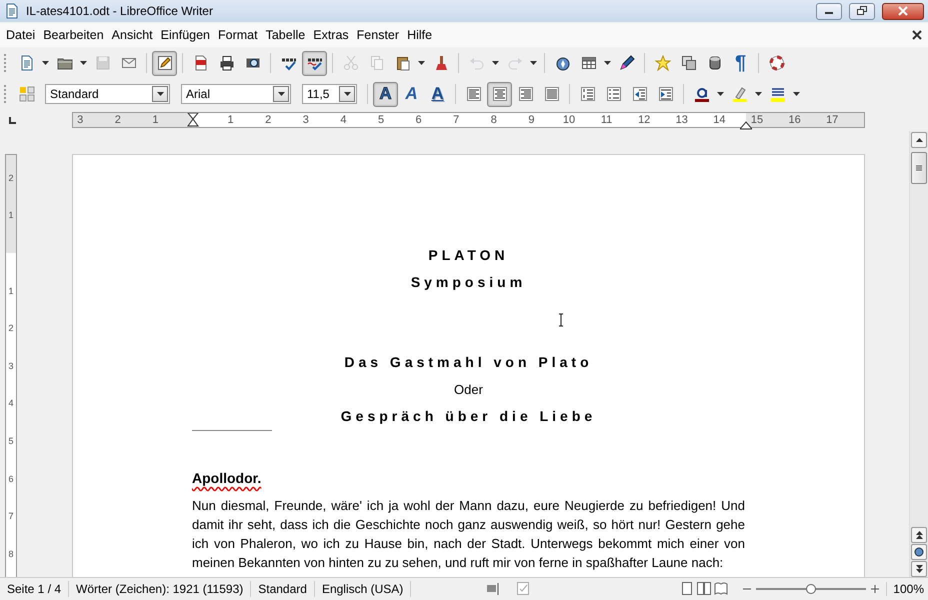 This screenshot has width=928, height=600. I want to click on scroll-up-button, so click(919, 140).